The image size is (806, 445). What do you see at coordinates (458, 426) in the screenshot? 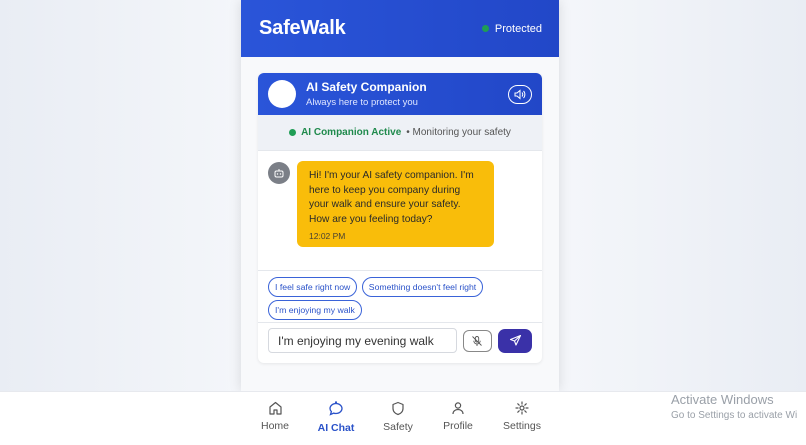
I see `nav-profile-label: Profile` at bounding box center [458, 426].